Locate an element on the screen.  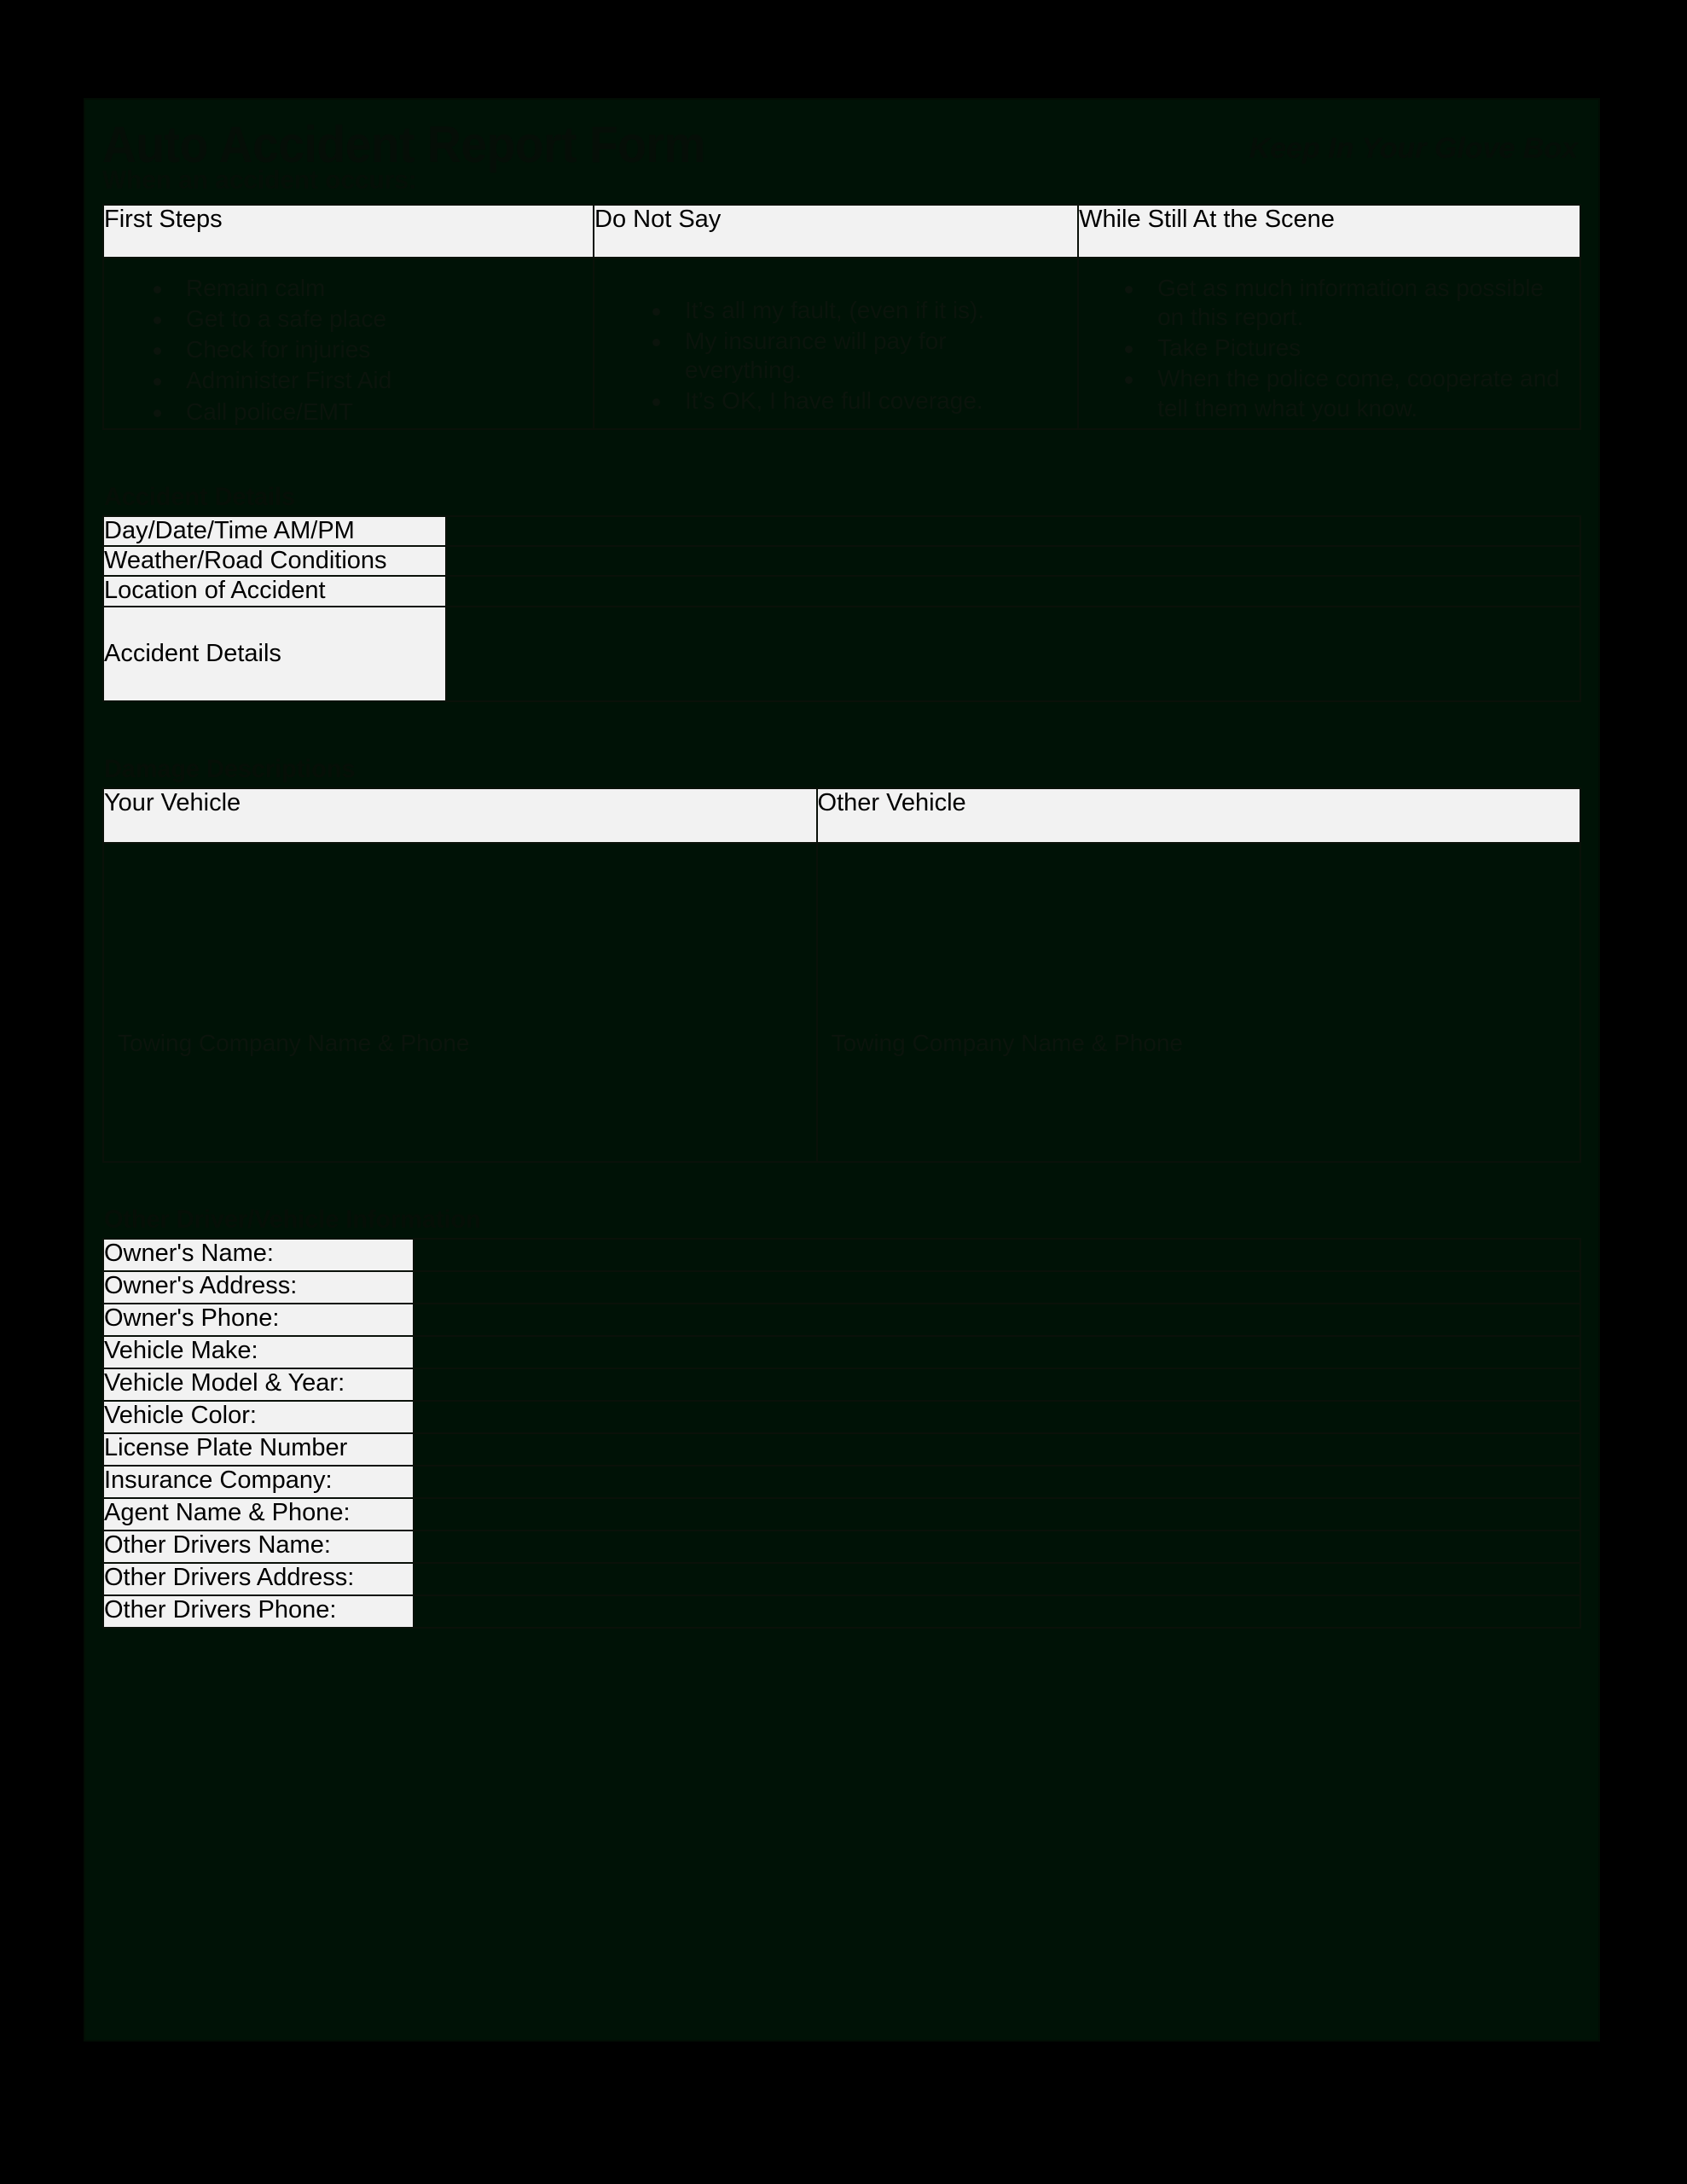
towing-label-your-vehicle: Towing Company Name & Phone is located at coordinates (294, 1043).